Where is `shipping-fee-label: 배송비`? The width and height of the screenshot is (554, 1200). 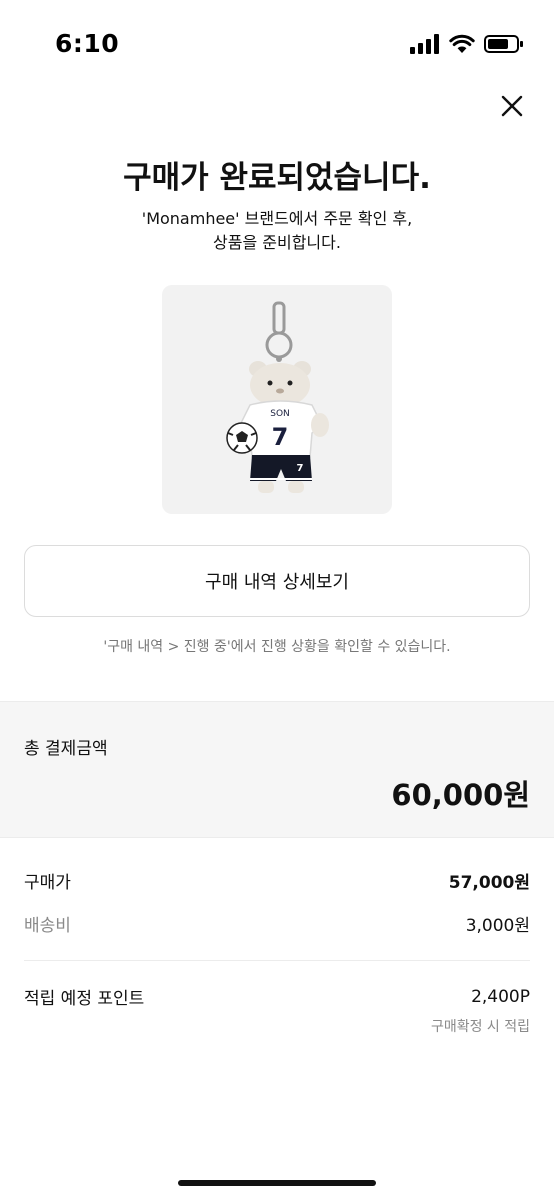 shipping-fee-label: 배송비 is located at coordinates (47, 926).